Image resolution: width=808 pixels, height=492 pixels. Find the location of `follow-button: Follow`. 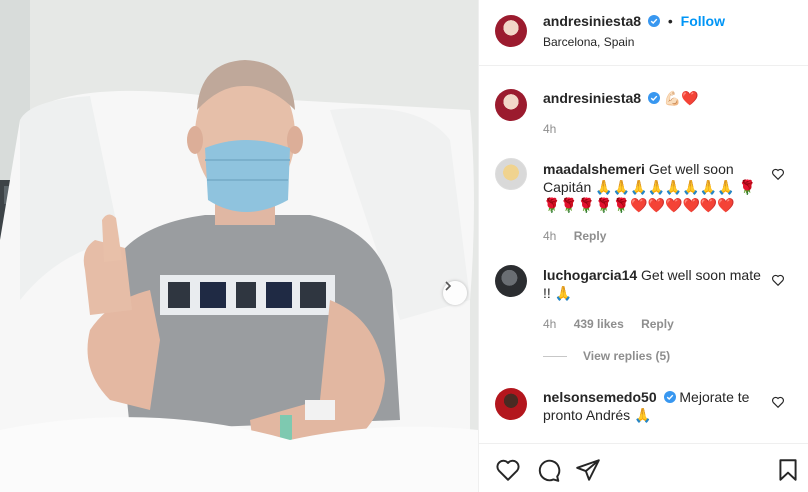

follow-button: Follow is located at coordinates (703, 21).